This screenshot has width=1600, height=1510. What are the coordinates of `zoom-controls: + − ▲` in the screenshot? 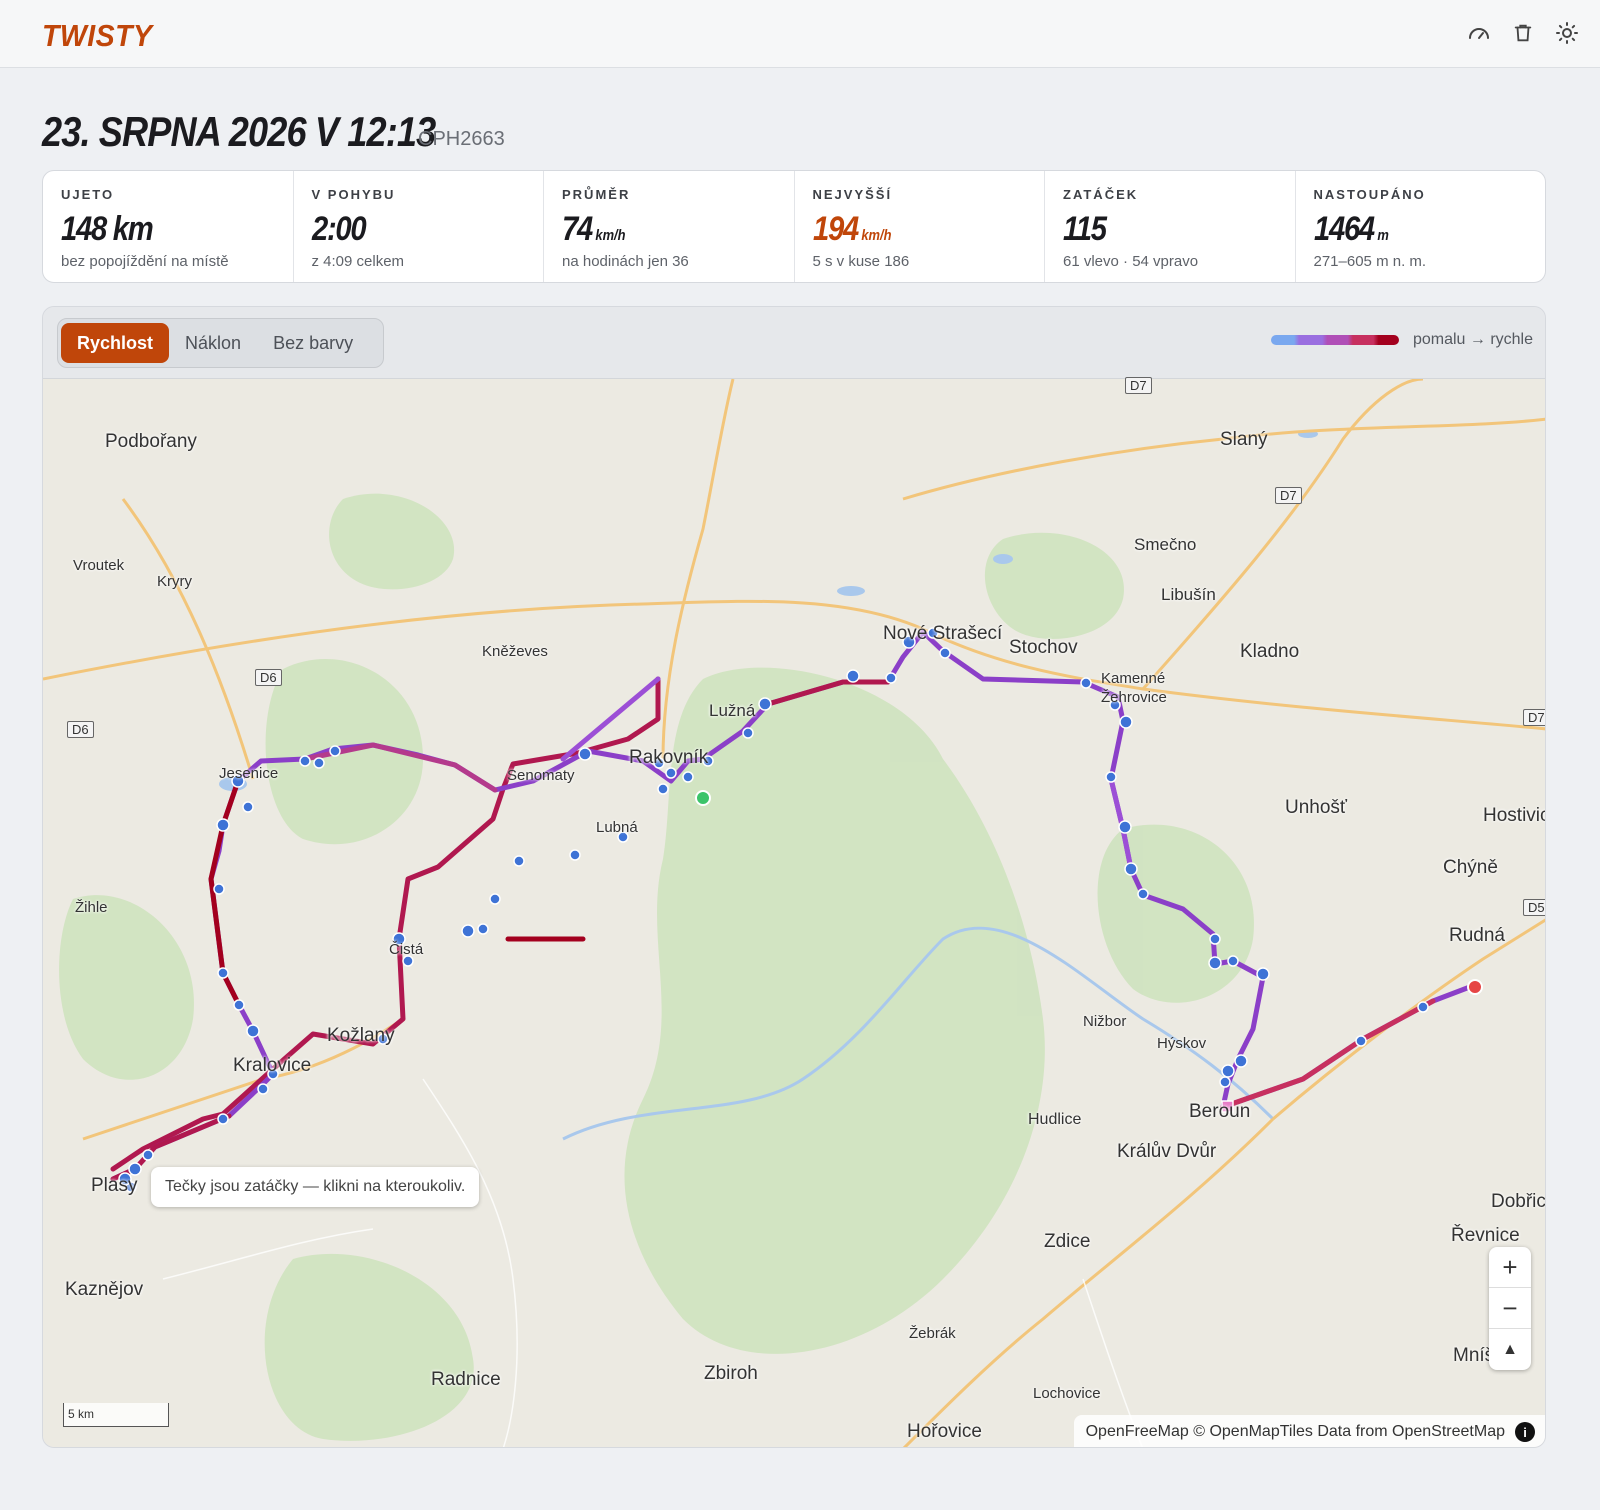 It's located at (1510, 1308).